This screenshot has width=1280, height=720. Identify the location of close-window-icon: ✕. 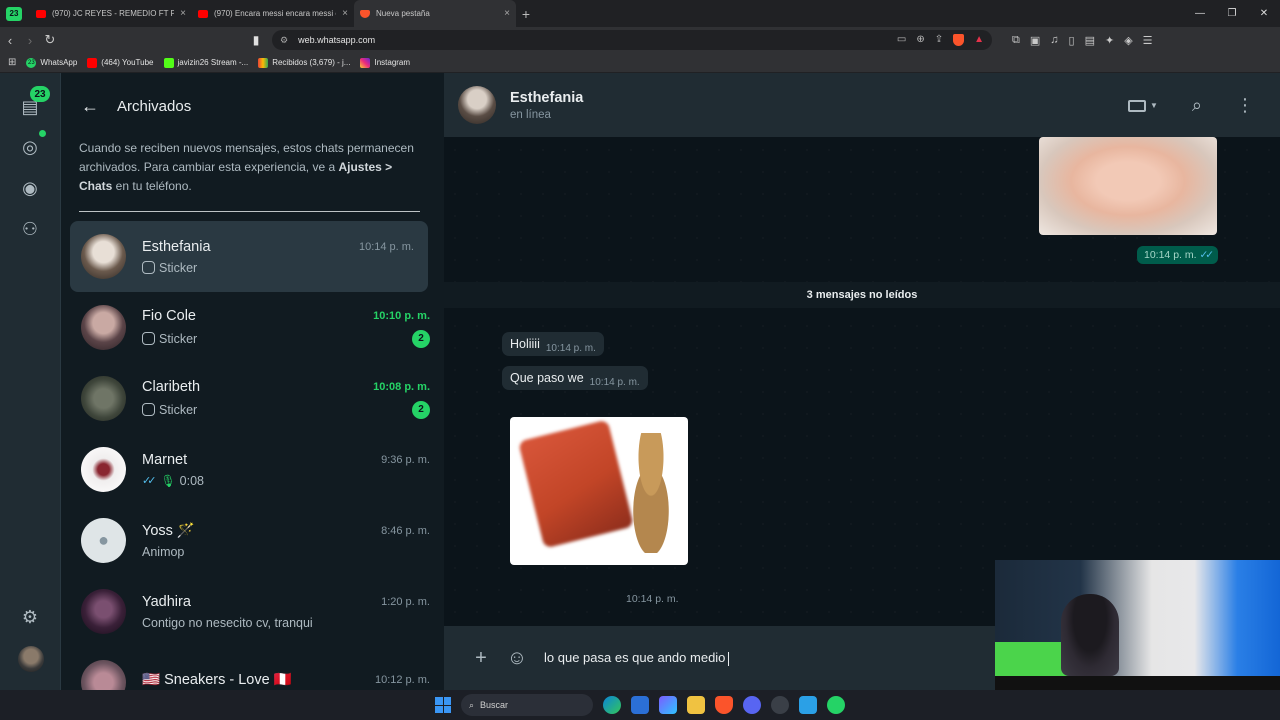
(1264, 13).